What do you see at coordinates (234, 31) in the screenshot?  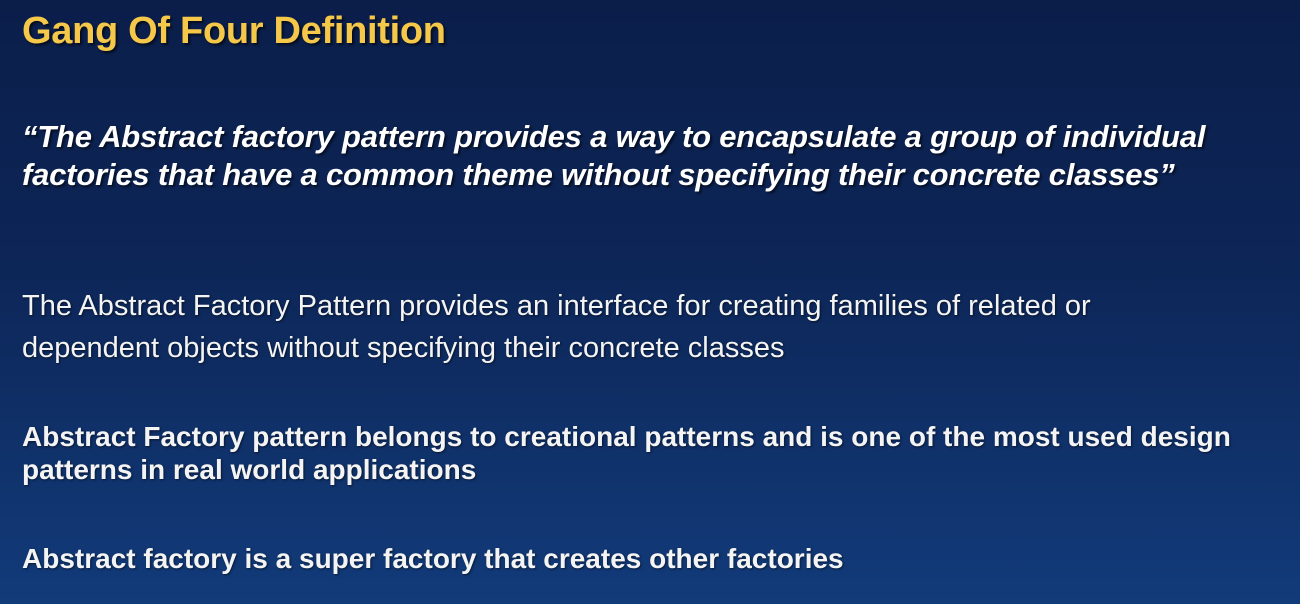 I see `slide-title: Gang Of Four Definition` at bounding box center [234, 31].